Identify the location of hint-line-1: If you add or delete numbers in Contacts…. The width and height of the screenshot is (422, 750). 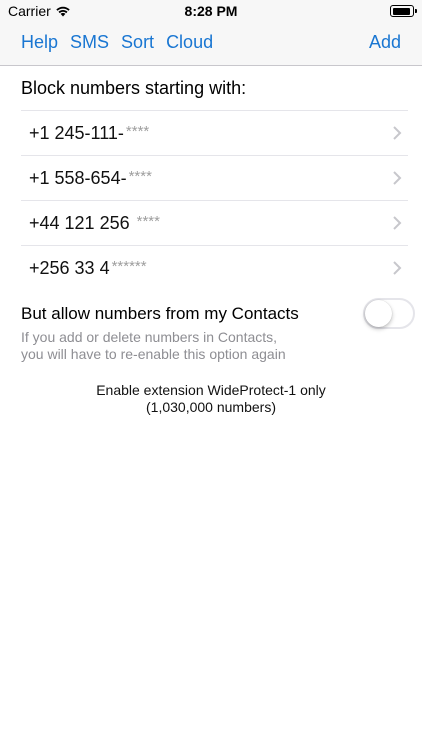
(149, 337).